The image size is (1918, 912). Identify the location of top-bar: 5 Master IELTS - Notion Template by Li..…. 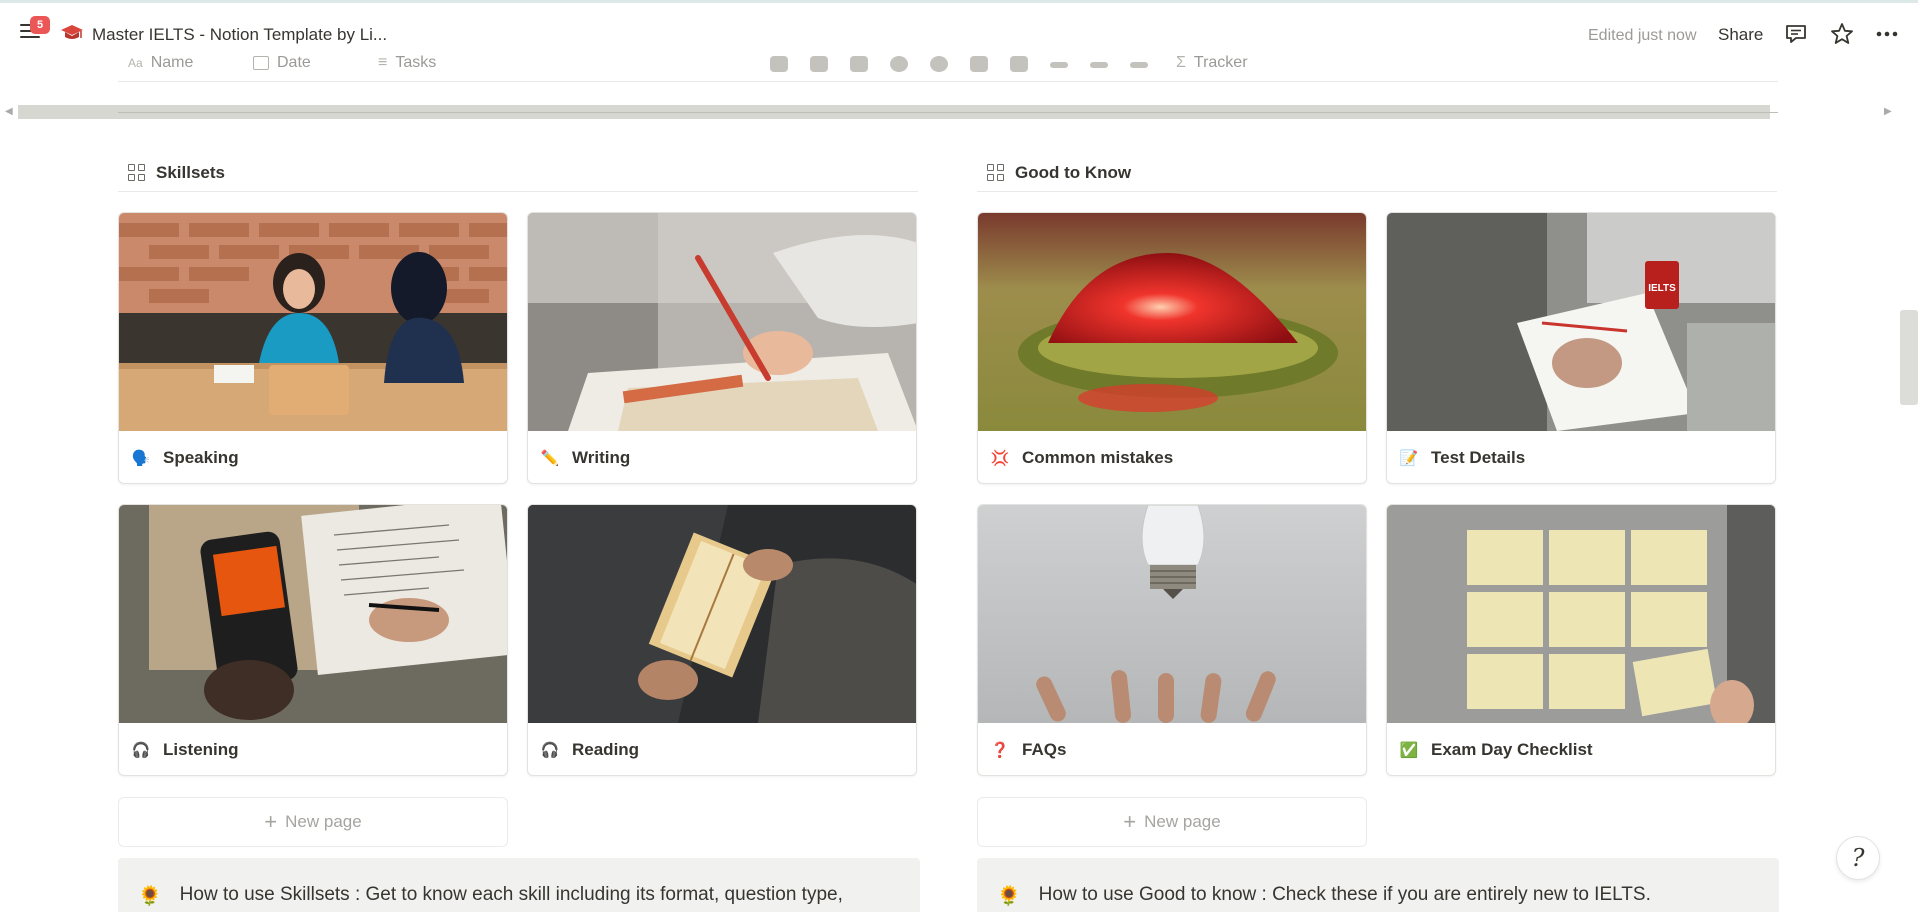
(959, 31).